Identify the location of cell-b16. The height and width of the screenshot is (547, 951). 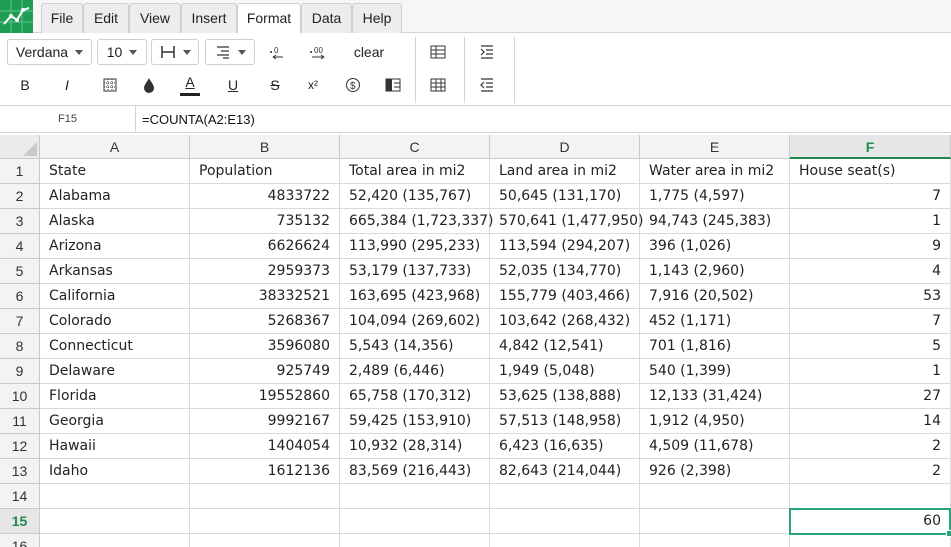
(265, 540).